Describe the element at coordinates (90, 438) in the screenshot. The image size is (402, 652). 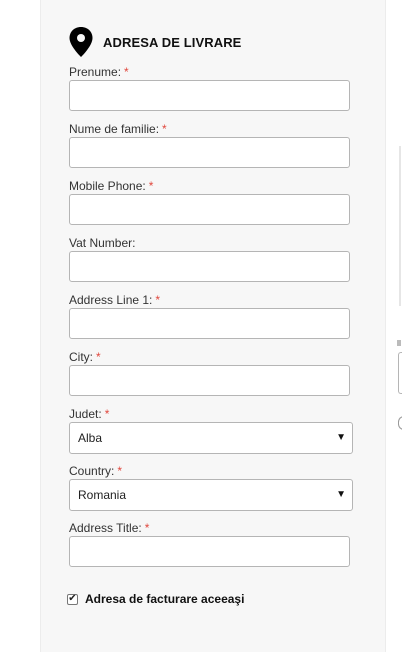
I see `county-selected-value: Alba` at that location.